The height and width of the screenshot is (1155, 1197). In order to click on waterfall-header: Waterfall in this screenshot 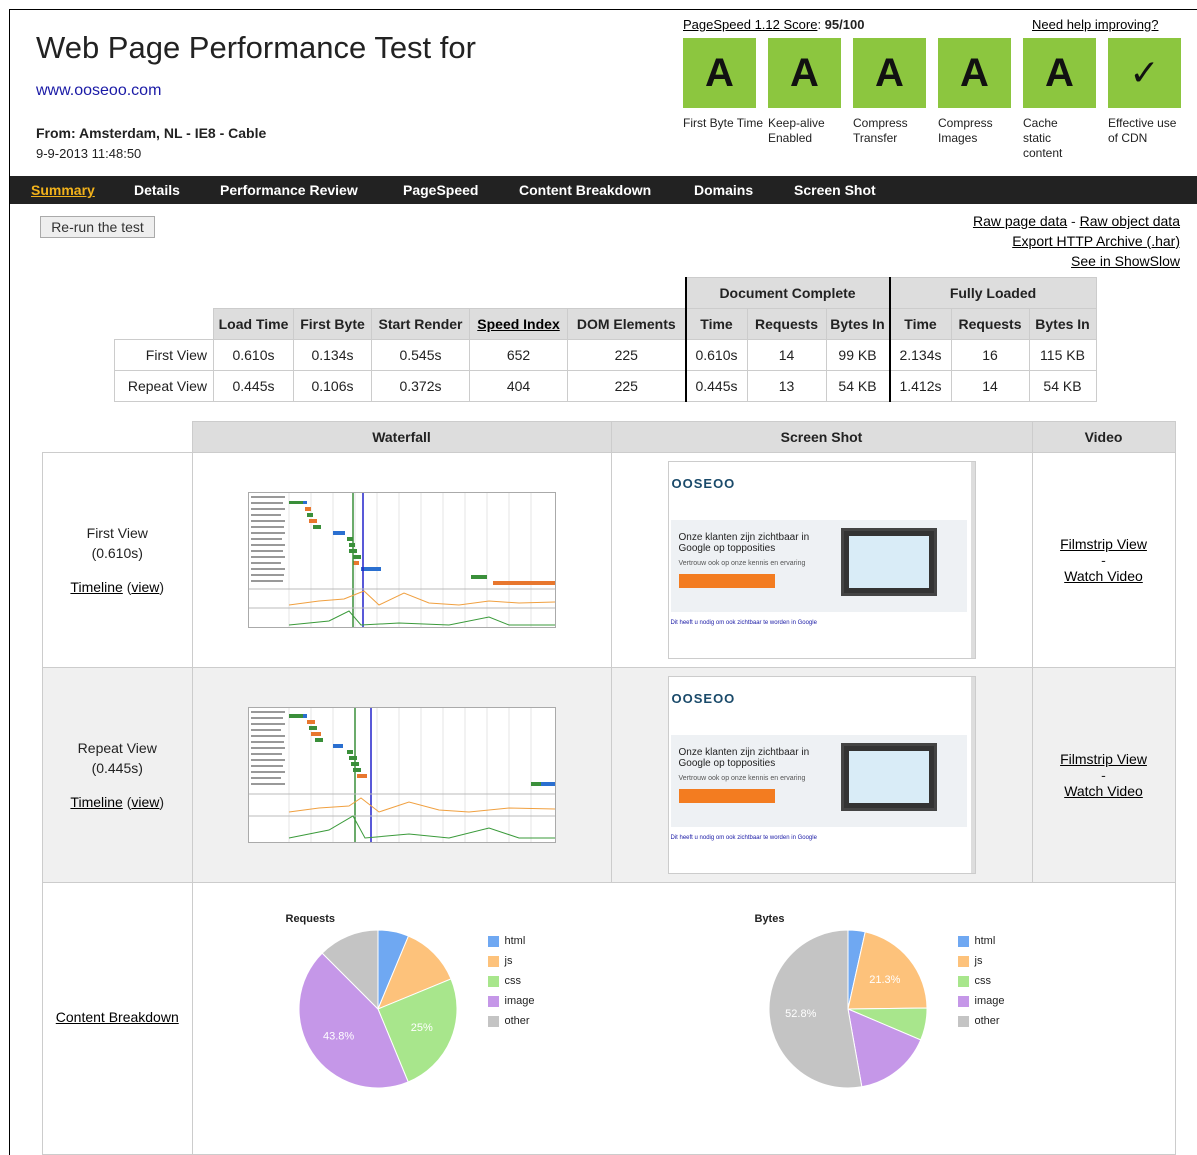, I will do `click(401, 437)`.